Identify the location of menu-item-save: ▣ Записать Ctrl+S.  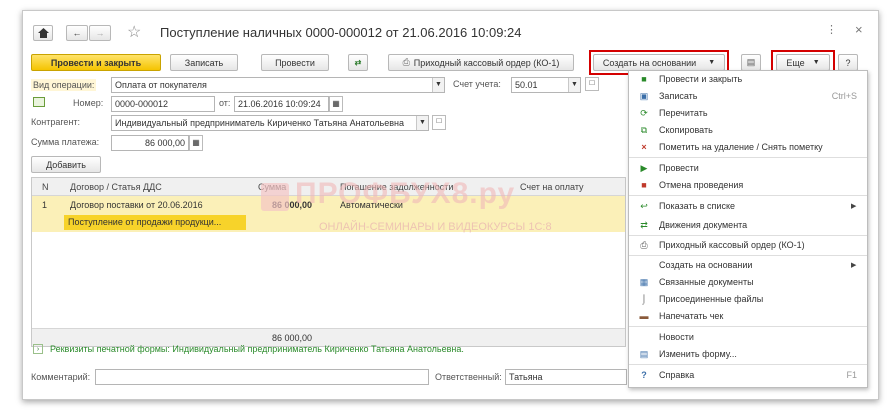
(748, 96).